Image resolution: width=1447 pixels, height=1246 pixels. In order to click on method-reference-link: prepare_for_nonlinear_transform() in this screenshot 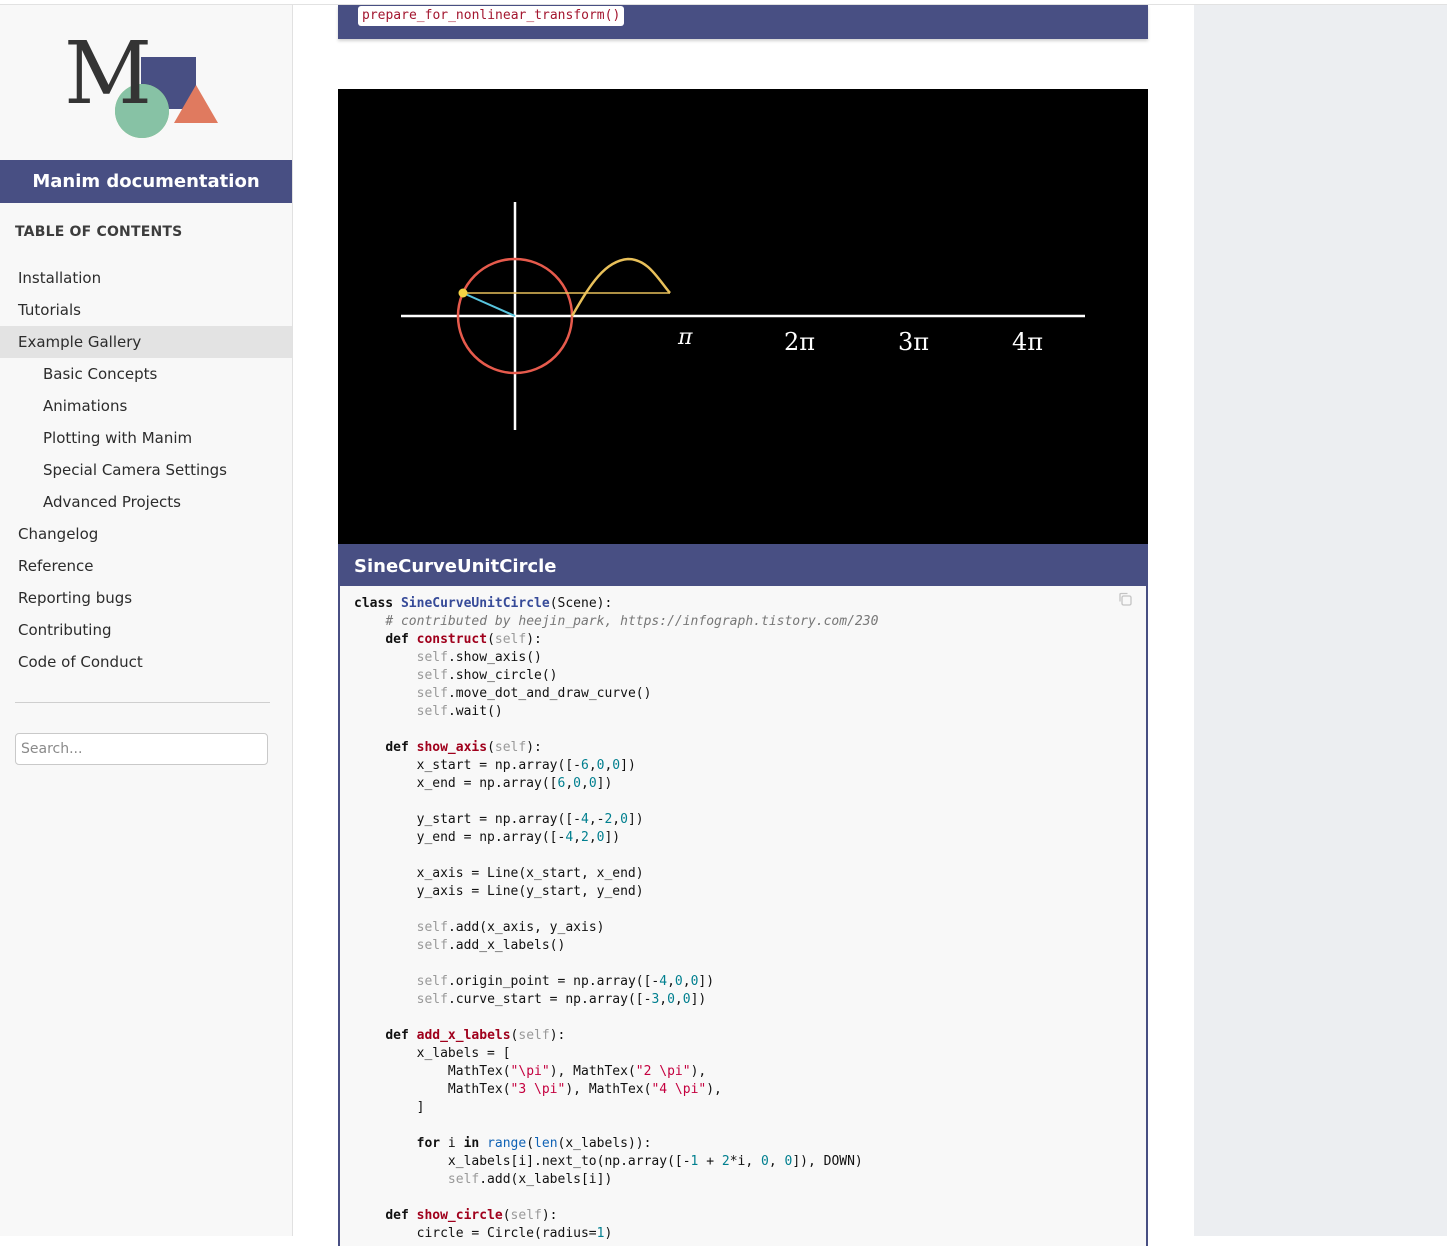, I will do `click(491, 16)`.